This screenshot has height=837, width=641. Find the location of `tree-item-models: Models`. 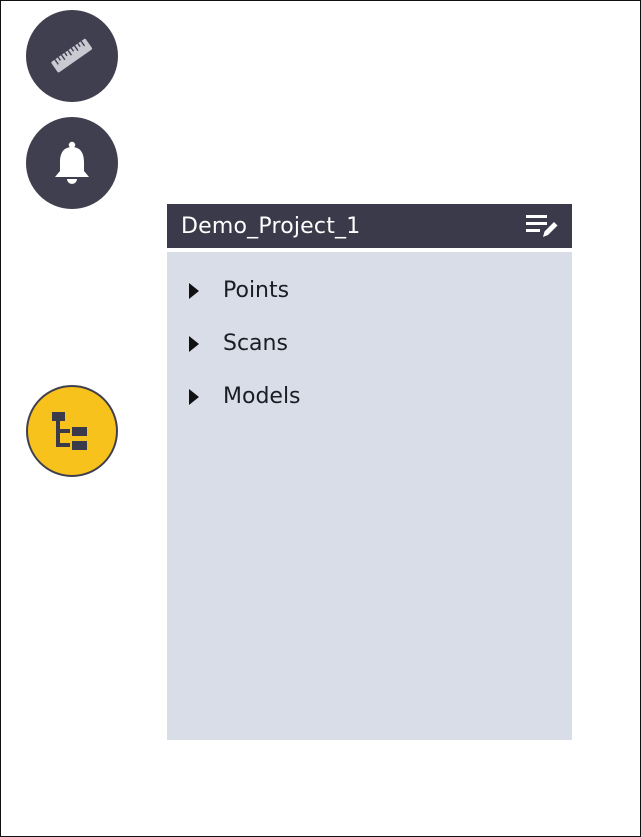

tree-item-models: Models is located at coordinates (369, 396).